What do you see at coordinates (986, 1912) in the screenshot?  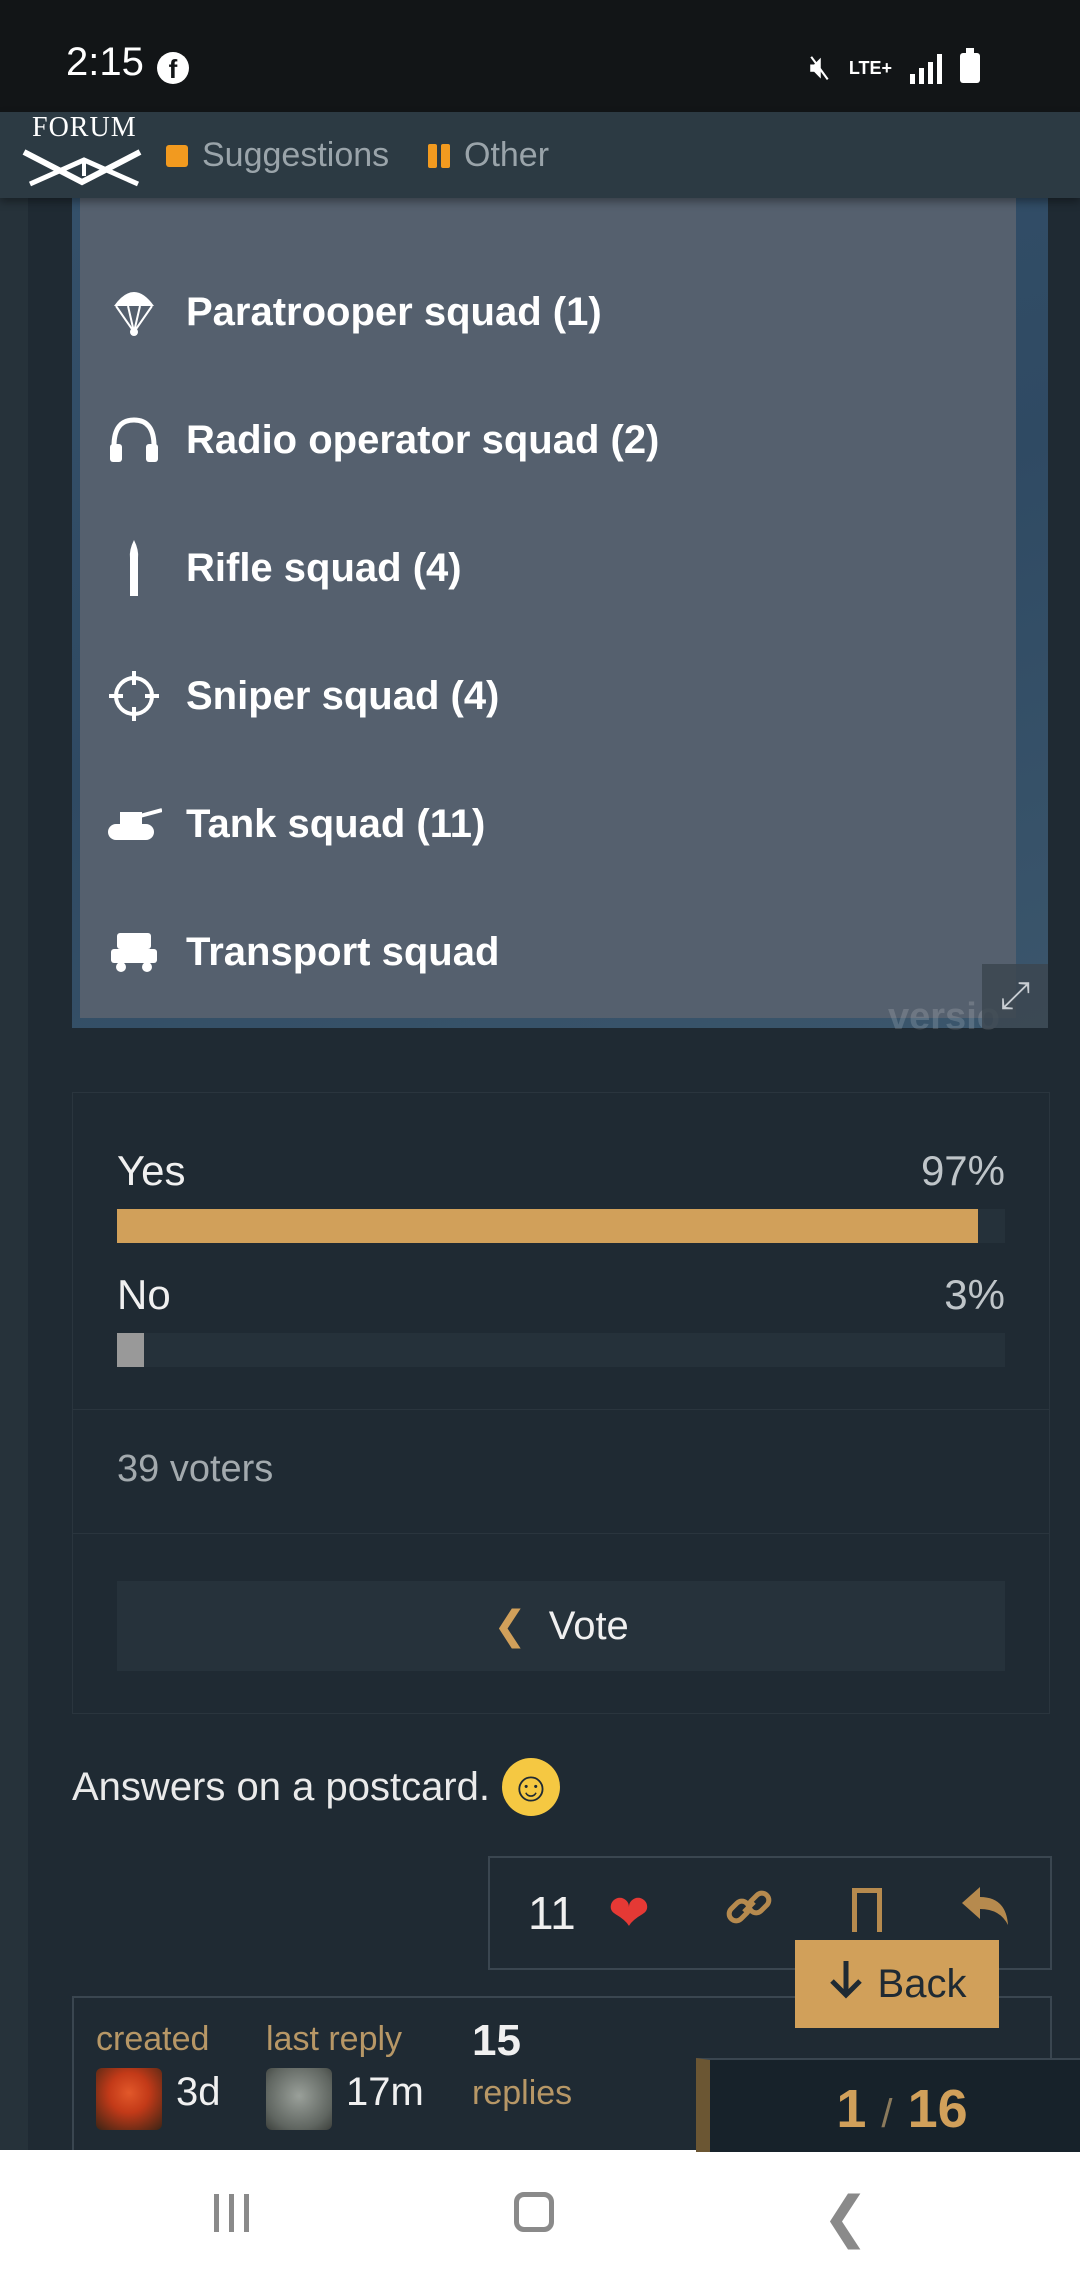 I see `reply-icon` at bounding box center [986, 1912].